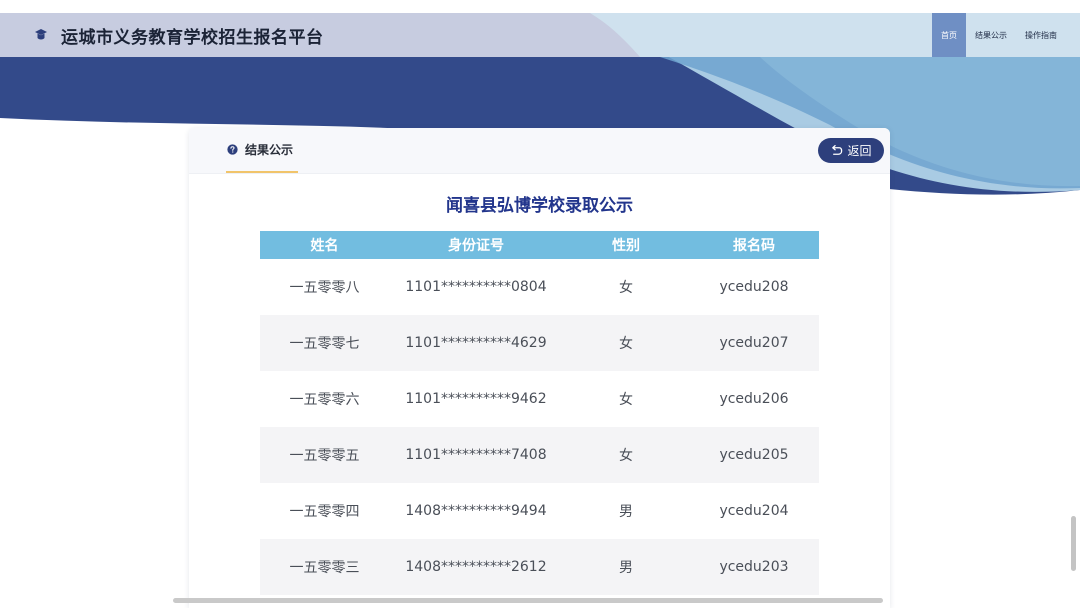  I want to click on table-row: 一五零零五 1101**********7408 女 ycedu205, so click(539, 455).